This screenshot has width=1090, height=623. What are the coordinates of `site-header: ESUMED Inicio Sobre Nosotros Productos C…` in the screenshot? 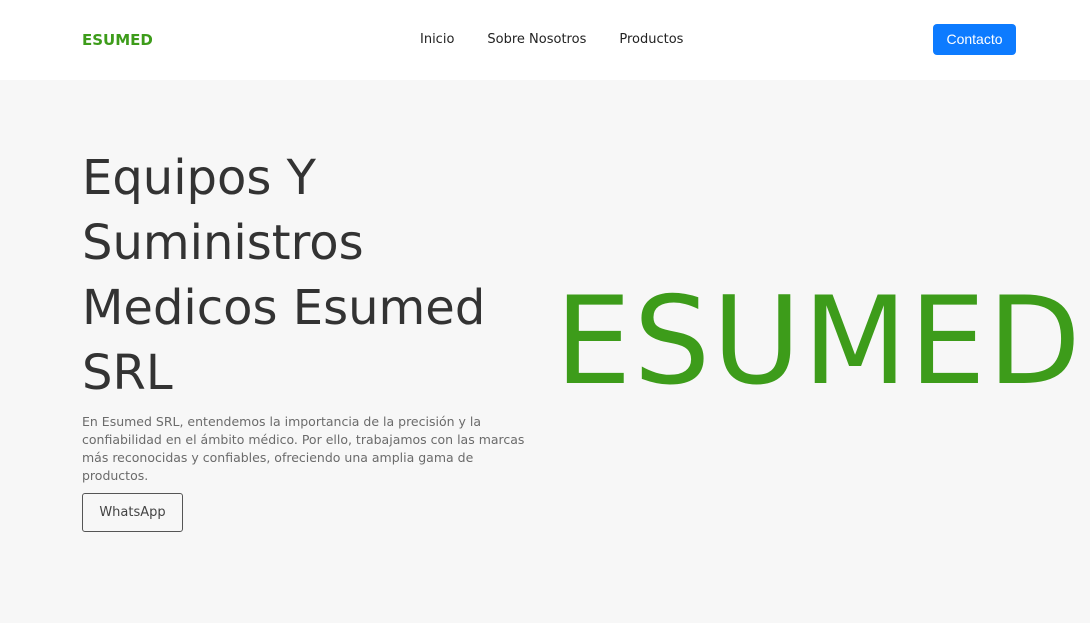 It's located at (545, 40).